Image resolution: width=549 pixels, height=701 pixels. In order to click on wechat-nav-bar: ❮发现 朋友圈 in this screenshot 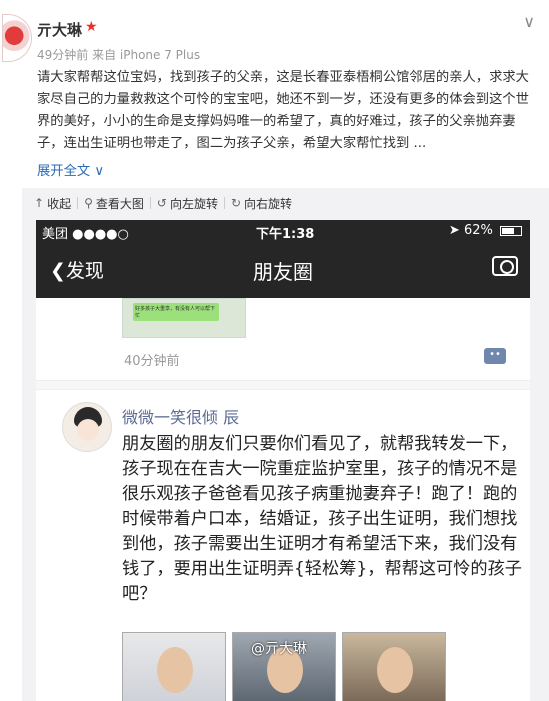, I will do `click(283, 270)`.